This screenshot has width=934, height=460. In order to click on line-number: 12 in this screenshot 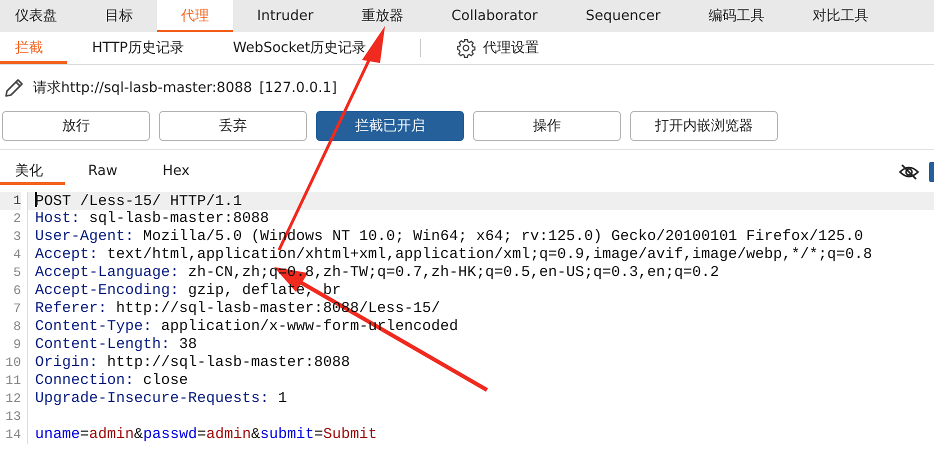, I will do `click(12, 399)`.